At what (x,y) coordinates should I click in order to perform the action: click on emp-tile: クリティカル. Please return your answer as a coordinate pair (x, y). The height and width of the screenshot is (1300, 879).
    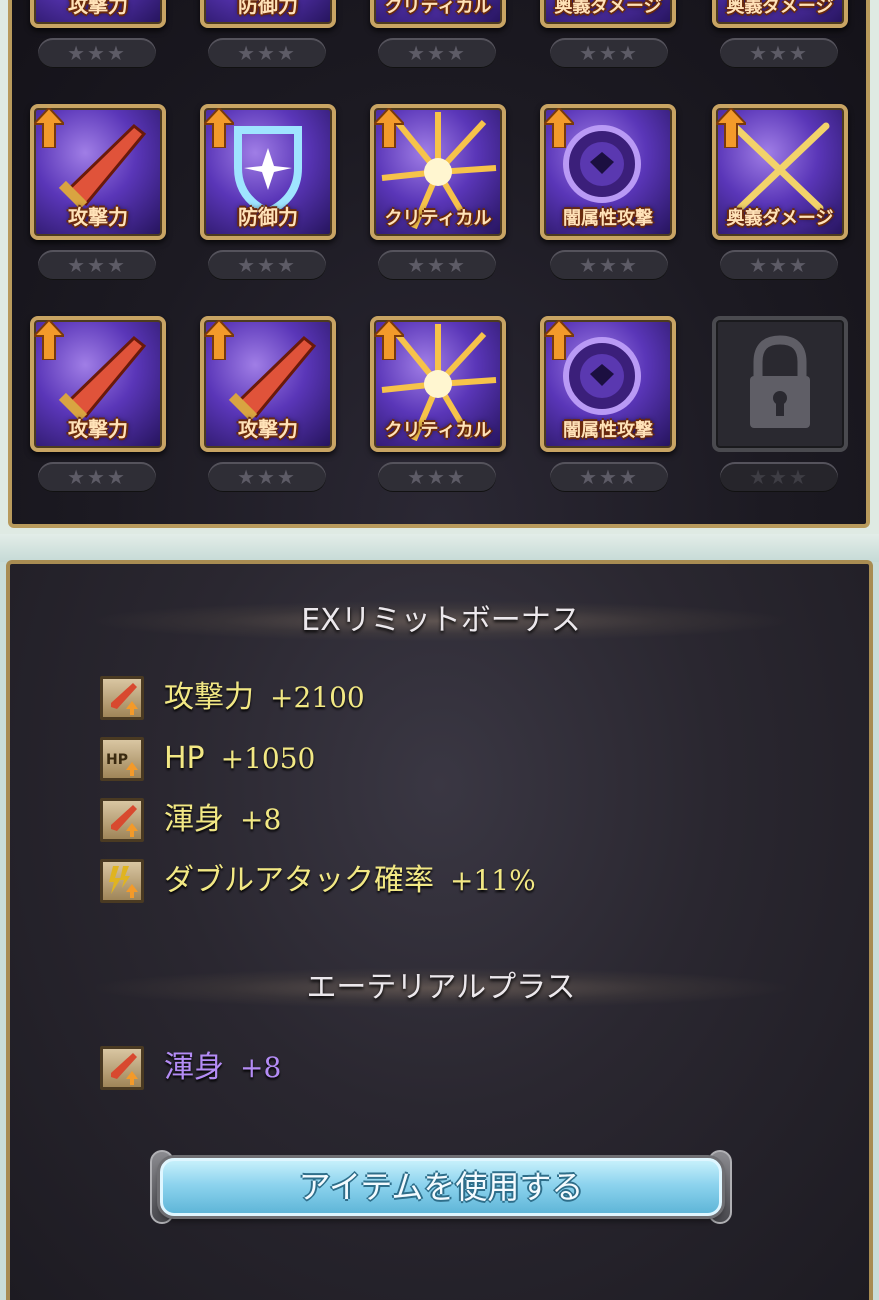
    Looking at the image, I should click on (438, 14).